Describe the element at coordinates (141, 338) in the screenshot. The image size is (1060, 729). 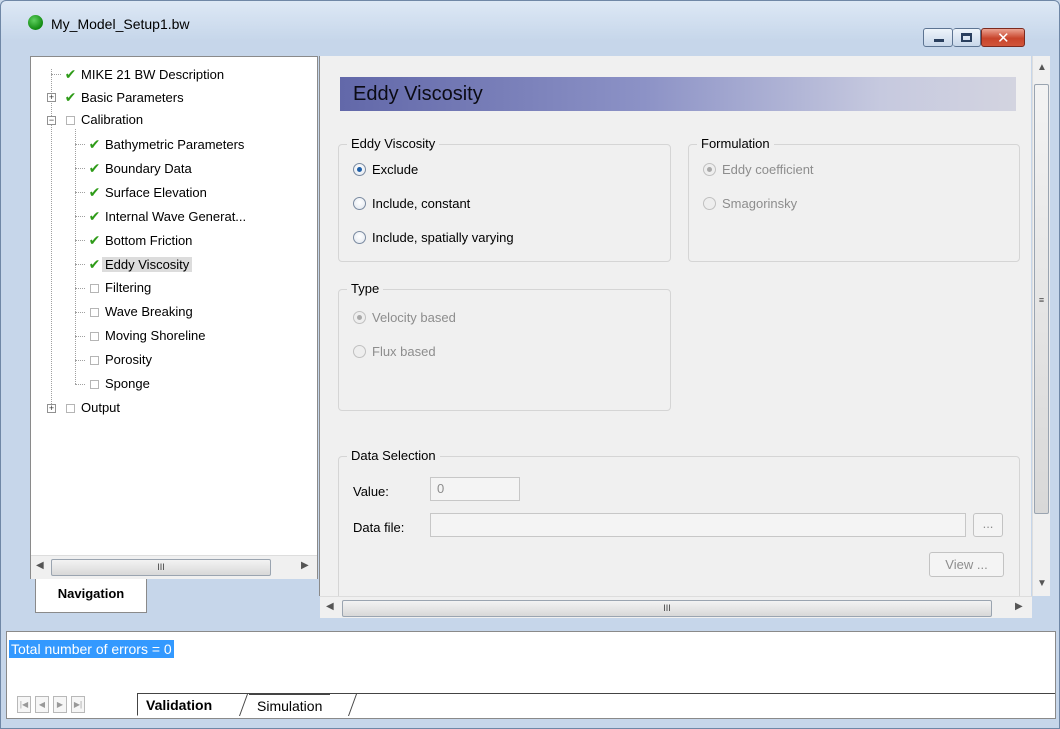
I see `tree-item-moving-shoreline: Moving Shoreline` at that location.